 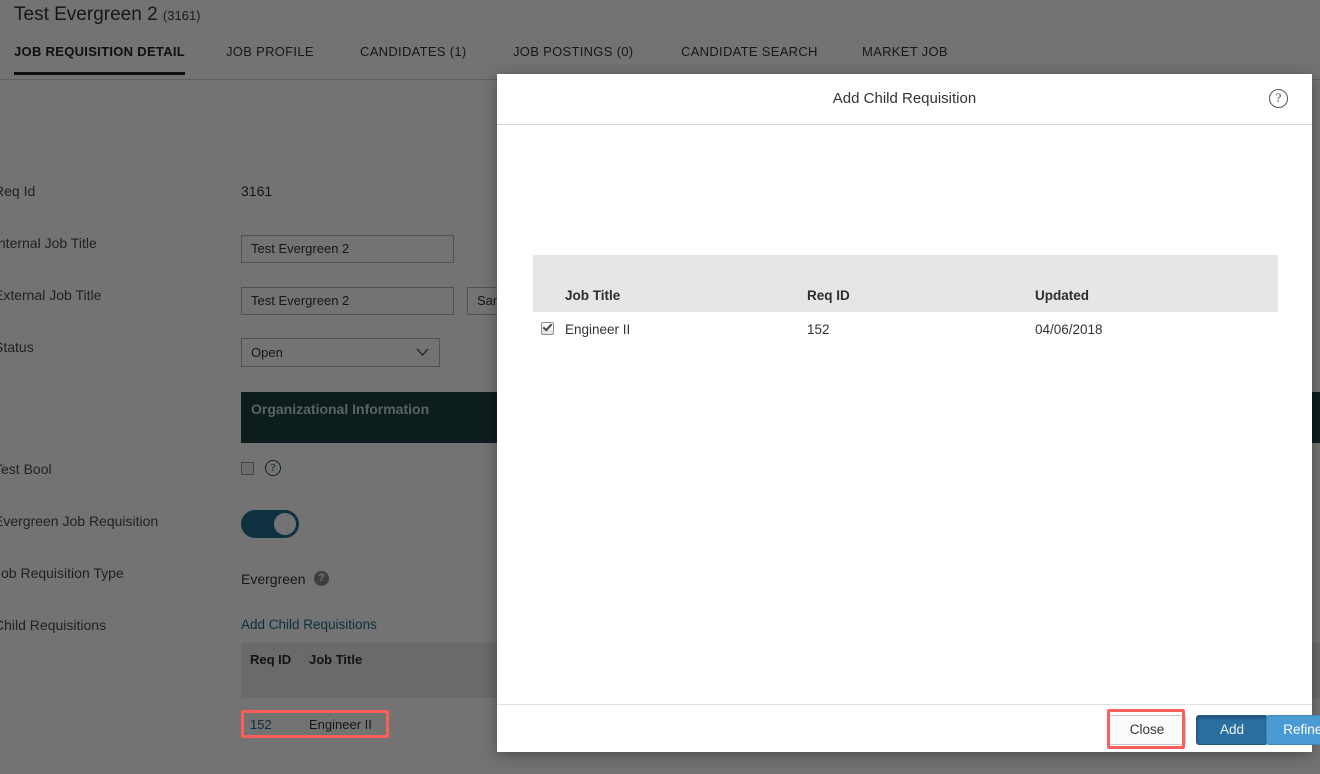 What do you see at coordinates (1232, 730) in the screenshot?
I see `add-button: Add` at bounding box center [1232, 730].